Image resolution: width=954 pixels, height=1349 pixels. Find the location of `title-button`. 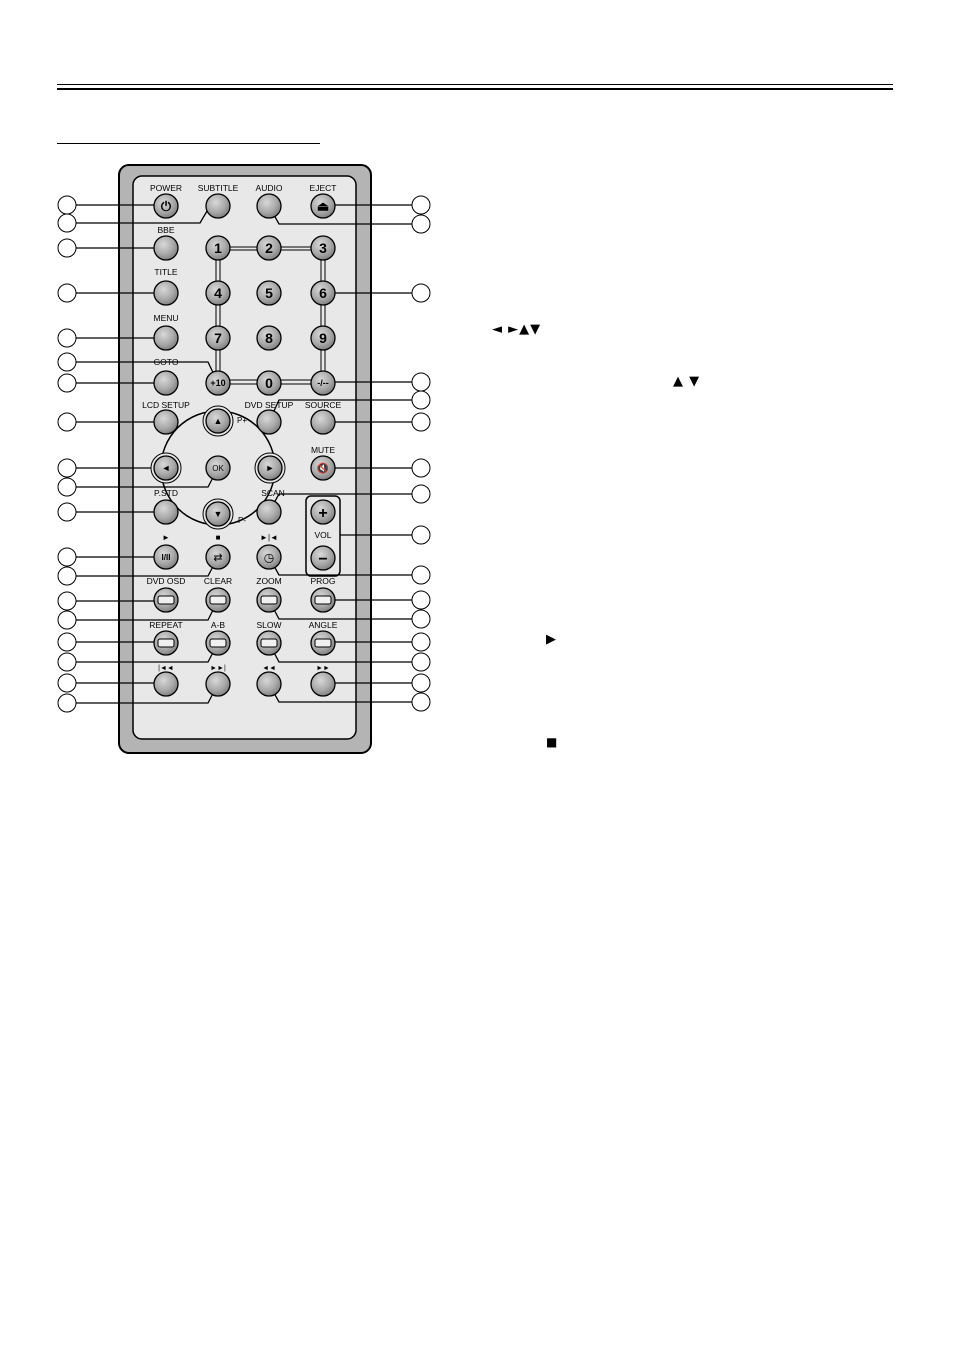

title-button is located at coordinates (166, 293).